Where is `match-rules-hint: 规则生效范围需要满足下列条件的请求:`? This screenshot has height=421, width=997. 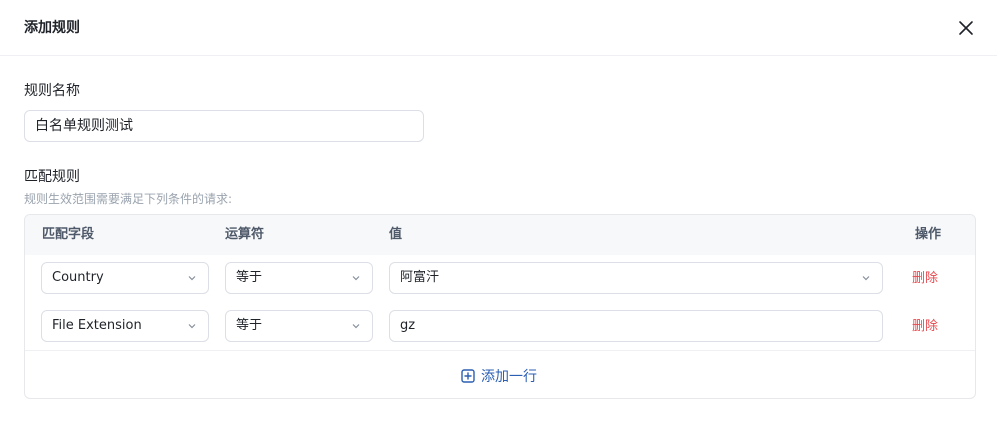 match-rules-hint: 规则生效范围需要满足下列条件的请求: is located at coordinates (128, 199).